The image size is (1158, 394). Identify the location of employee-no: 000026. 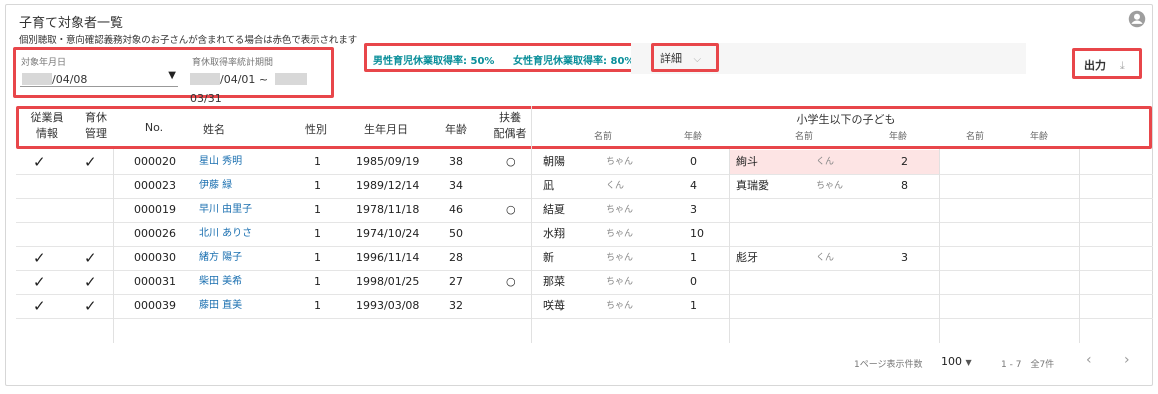
(155, 233).